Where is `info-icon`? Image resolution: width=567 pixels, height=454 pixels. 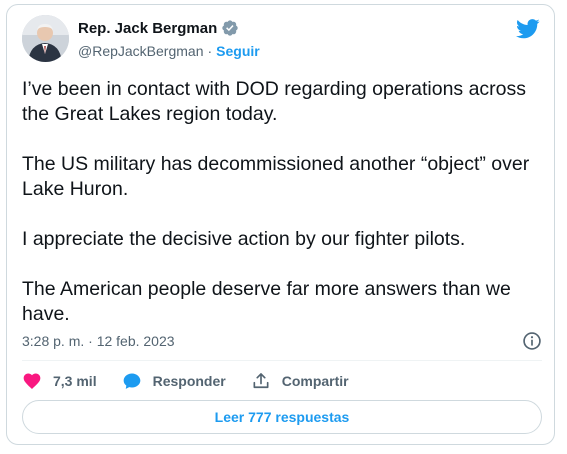
info-icon is located at coordinates (532, 341).